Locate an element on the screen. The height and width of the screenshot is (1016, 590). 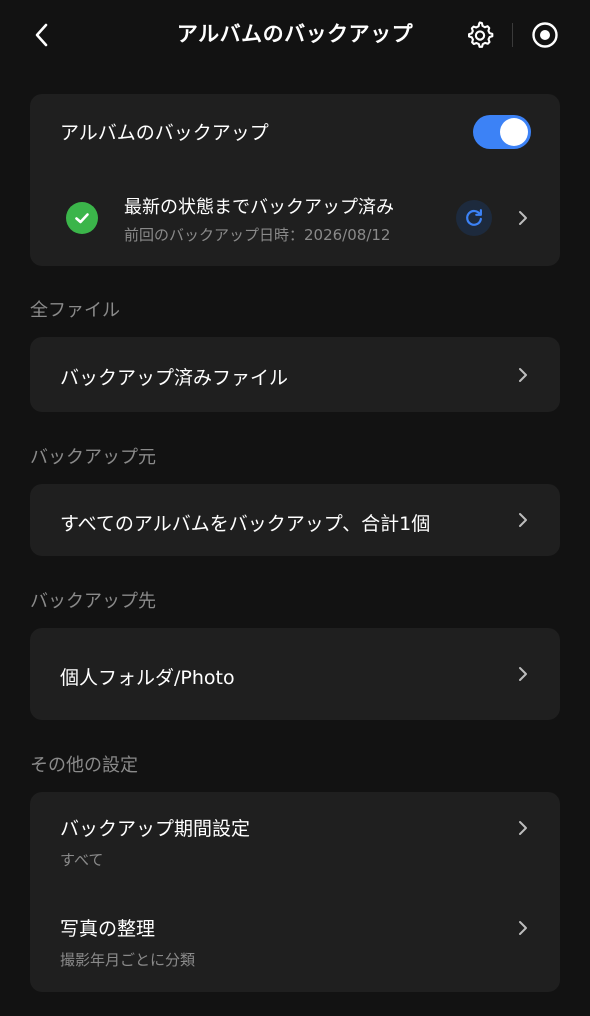
top-bar: アルバムのバックアップ is located at coordinates (295, 35).